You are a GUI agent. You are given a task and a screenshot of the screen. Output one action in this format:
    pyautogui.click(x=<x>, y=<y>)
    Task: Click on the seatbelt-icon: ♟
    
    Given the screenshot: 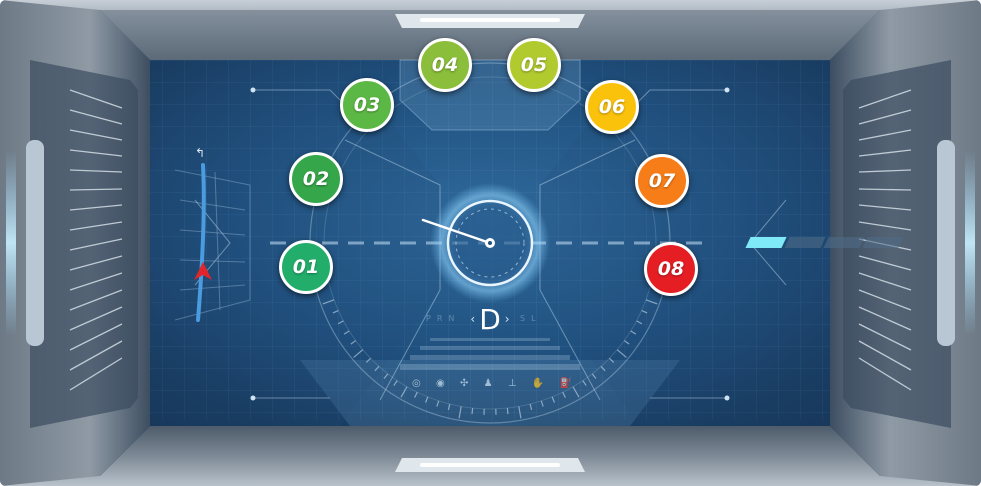 What is the action you would take?
    pyautogui.click(x=488, y=383)
    